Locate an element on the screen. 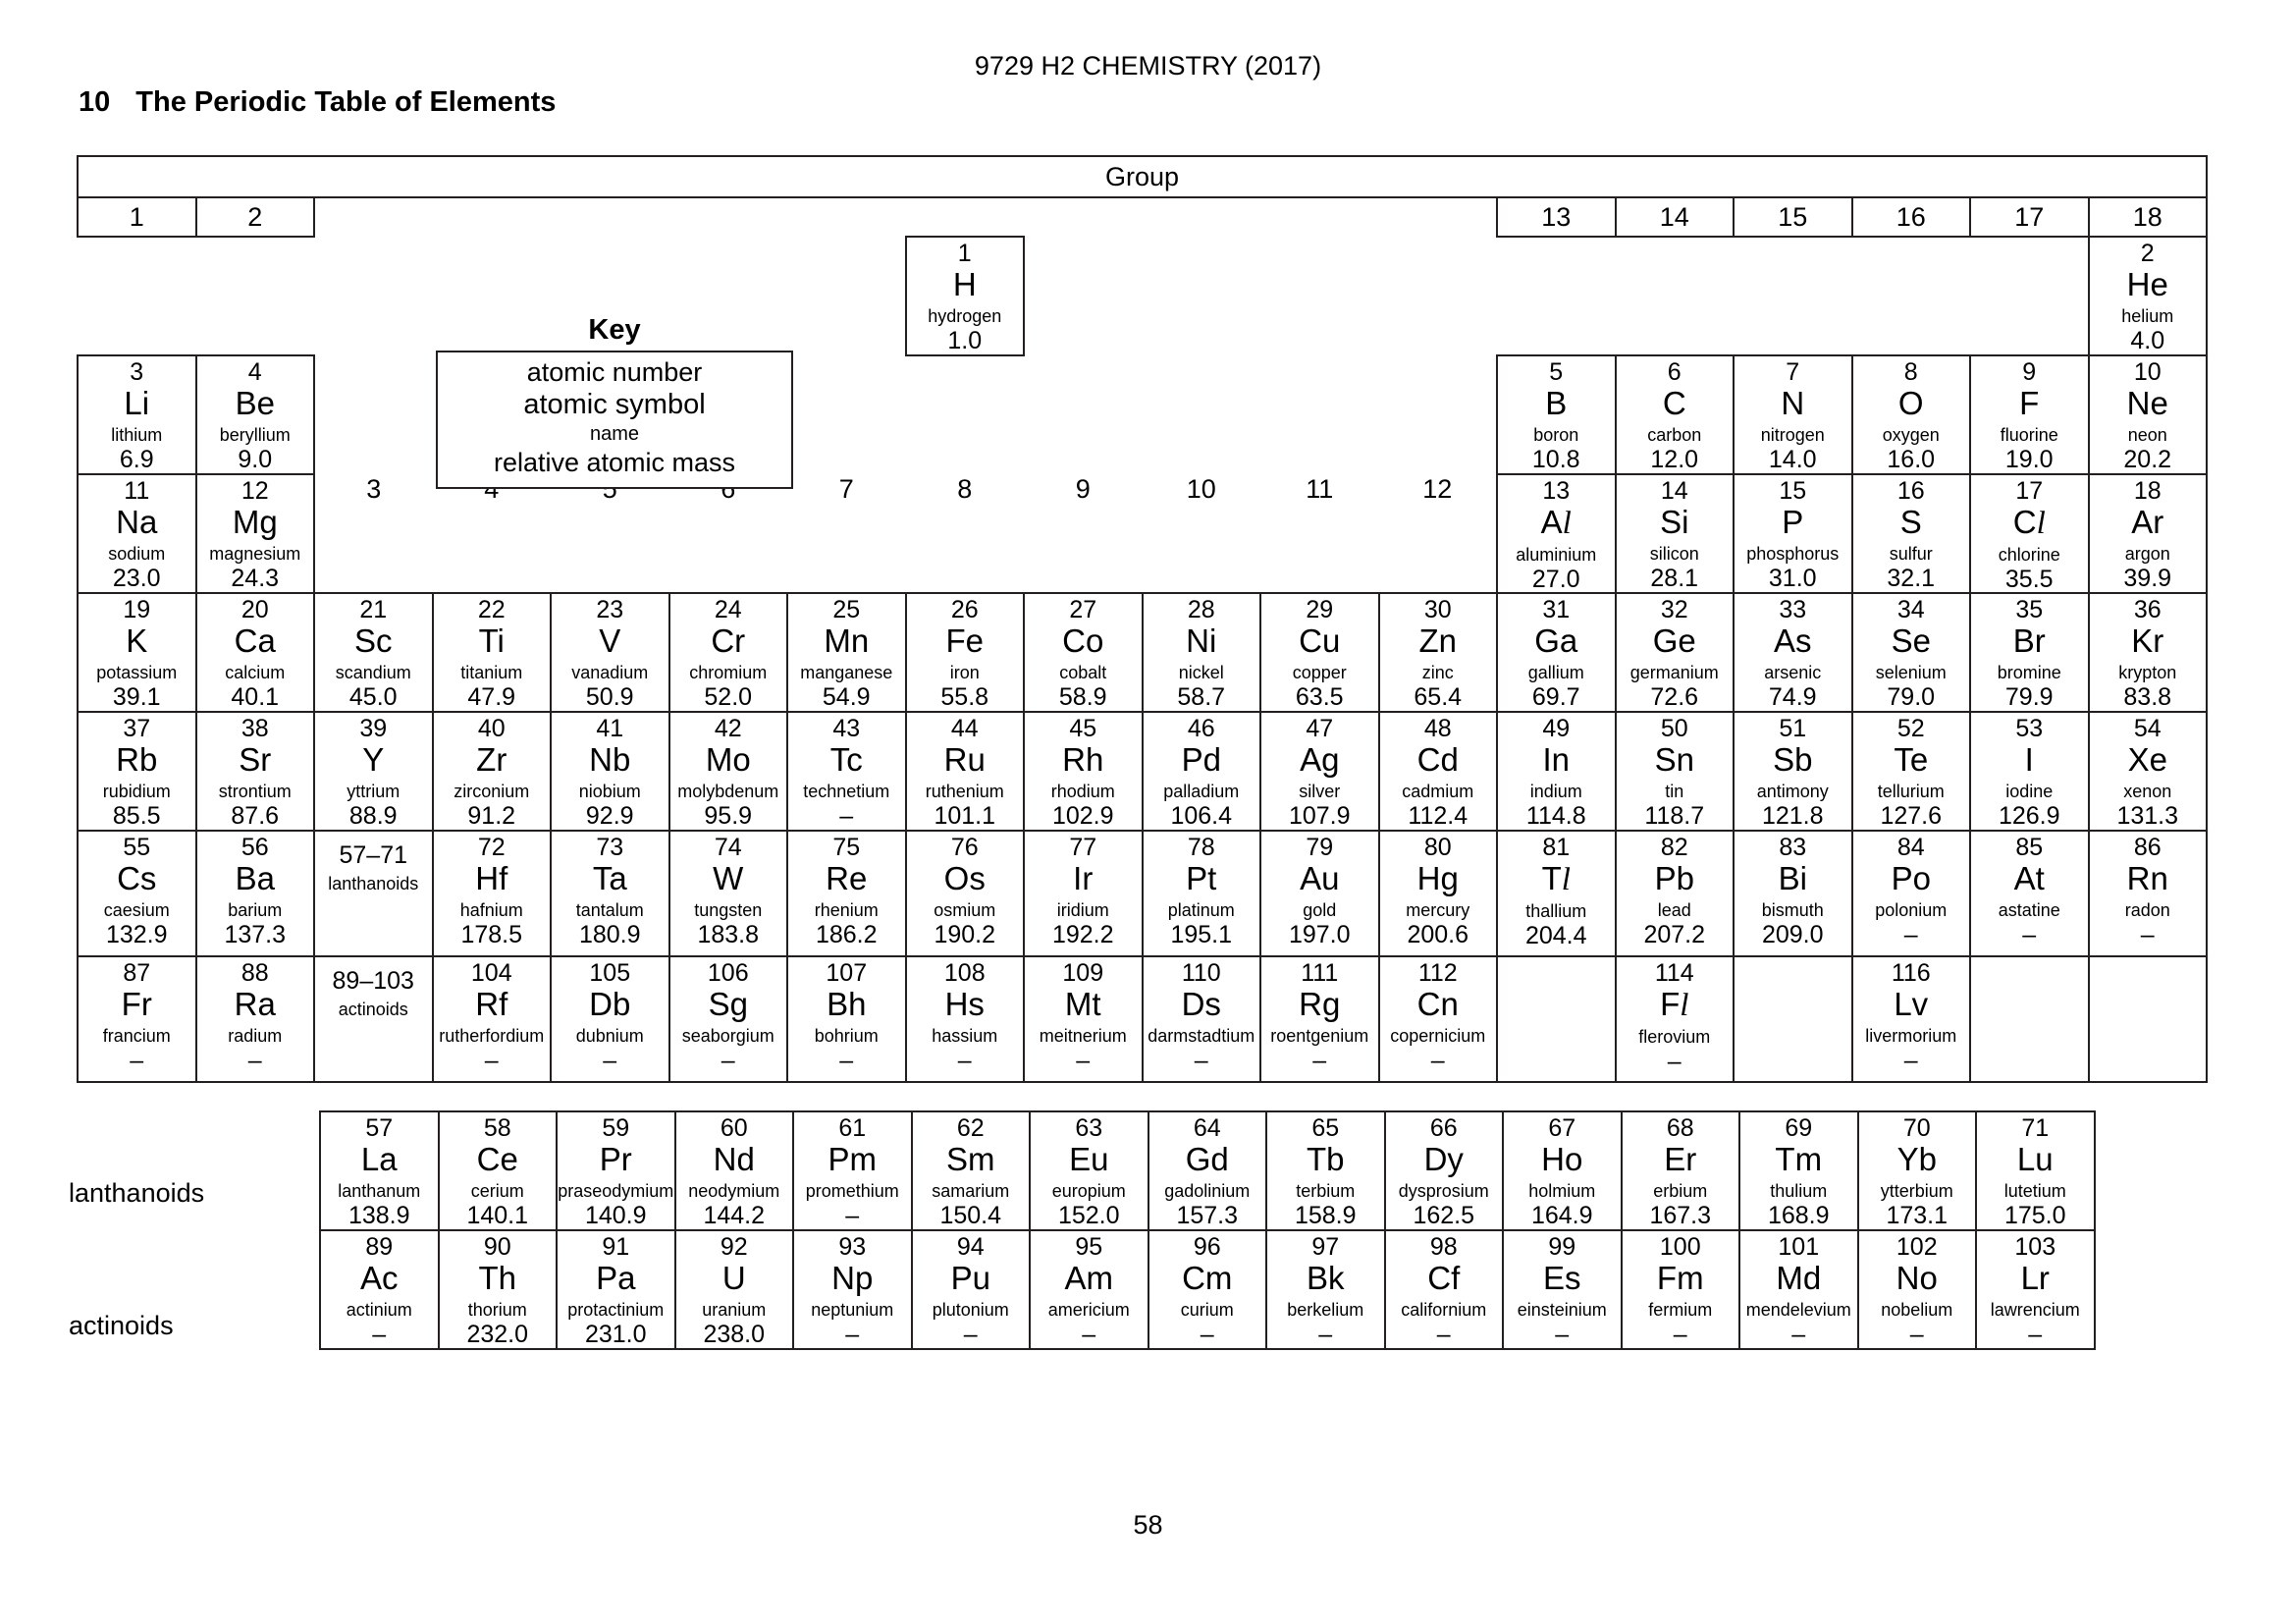  element-cell-U: 92 Uuranium 238.0 is located at coordinates (734, 1290).